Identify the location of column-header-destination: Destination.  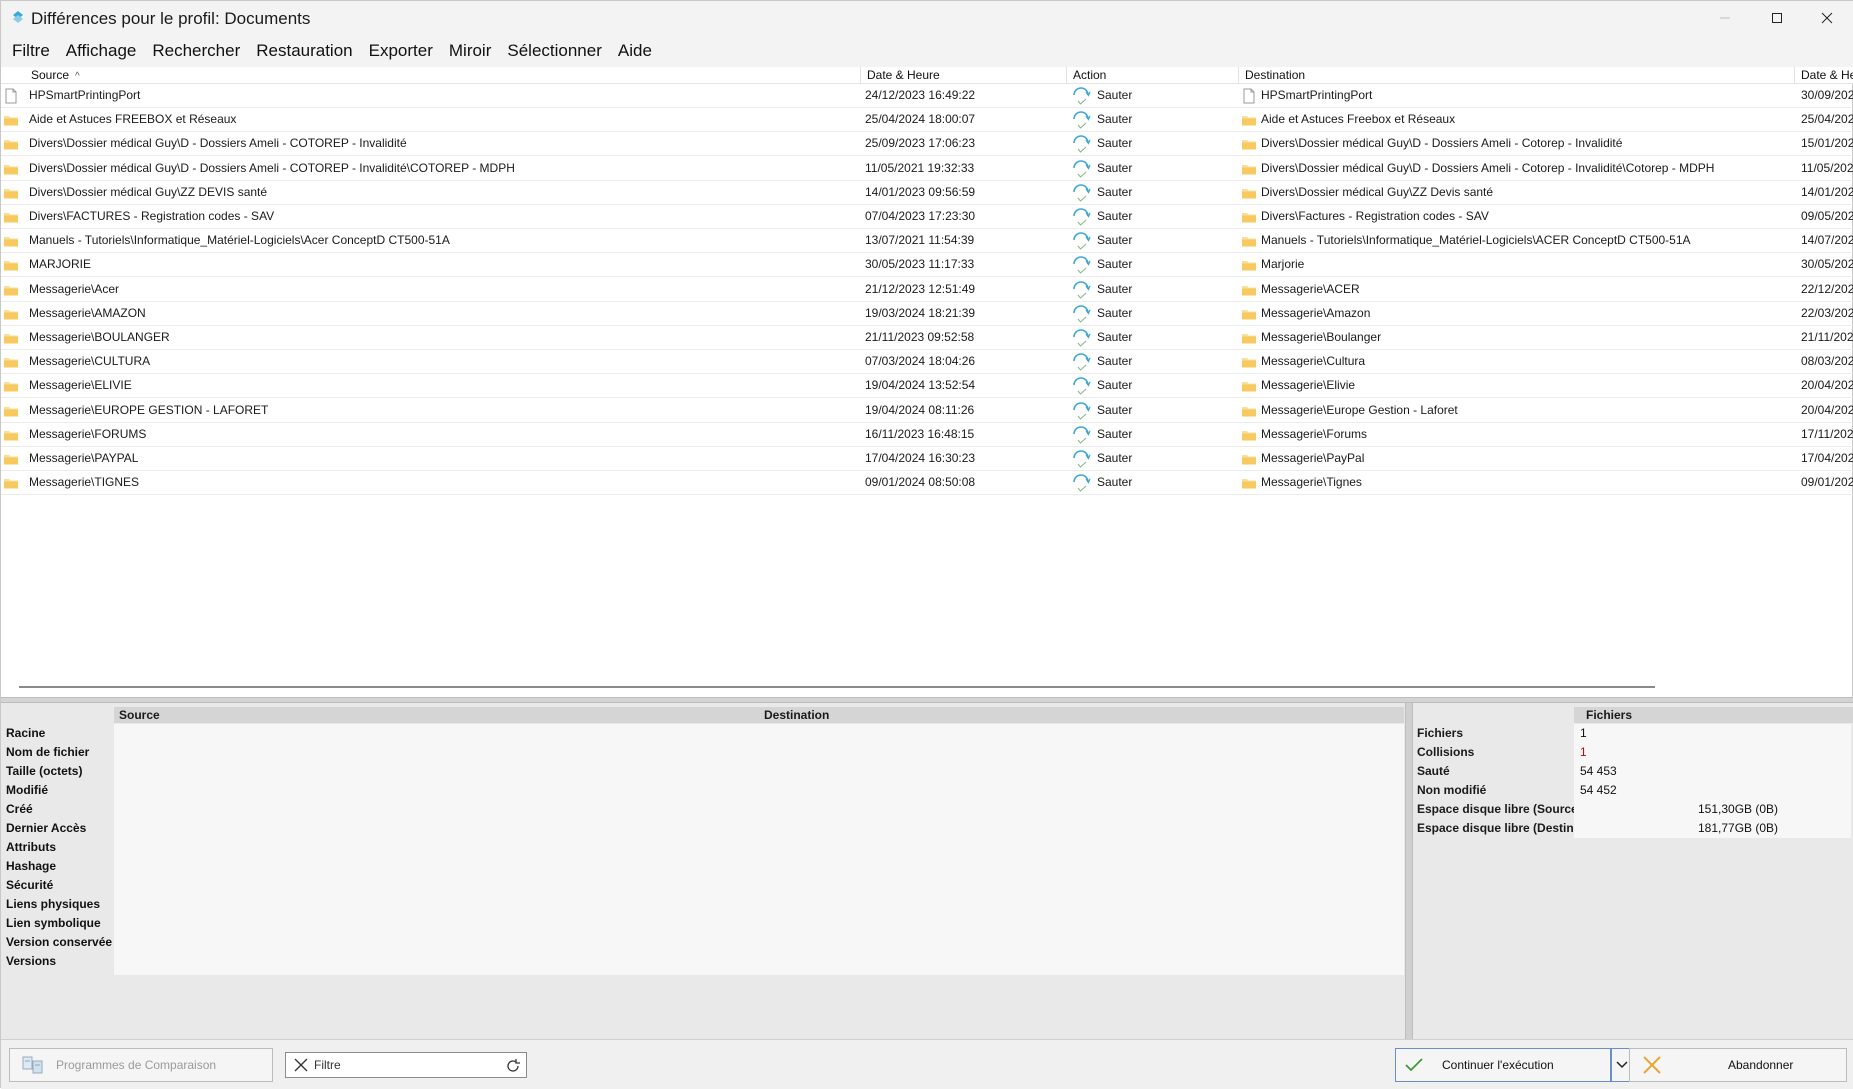
(1517, 75).